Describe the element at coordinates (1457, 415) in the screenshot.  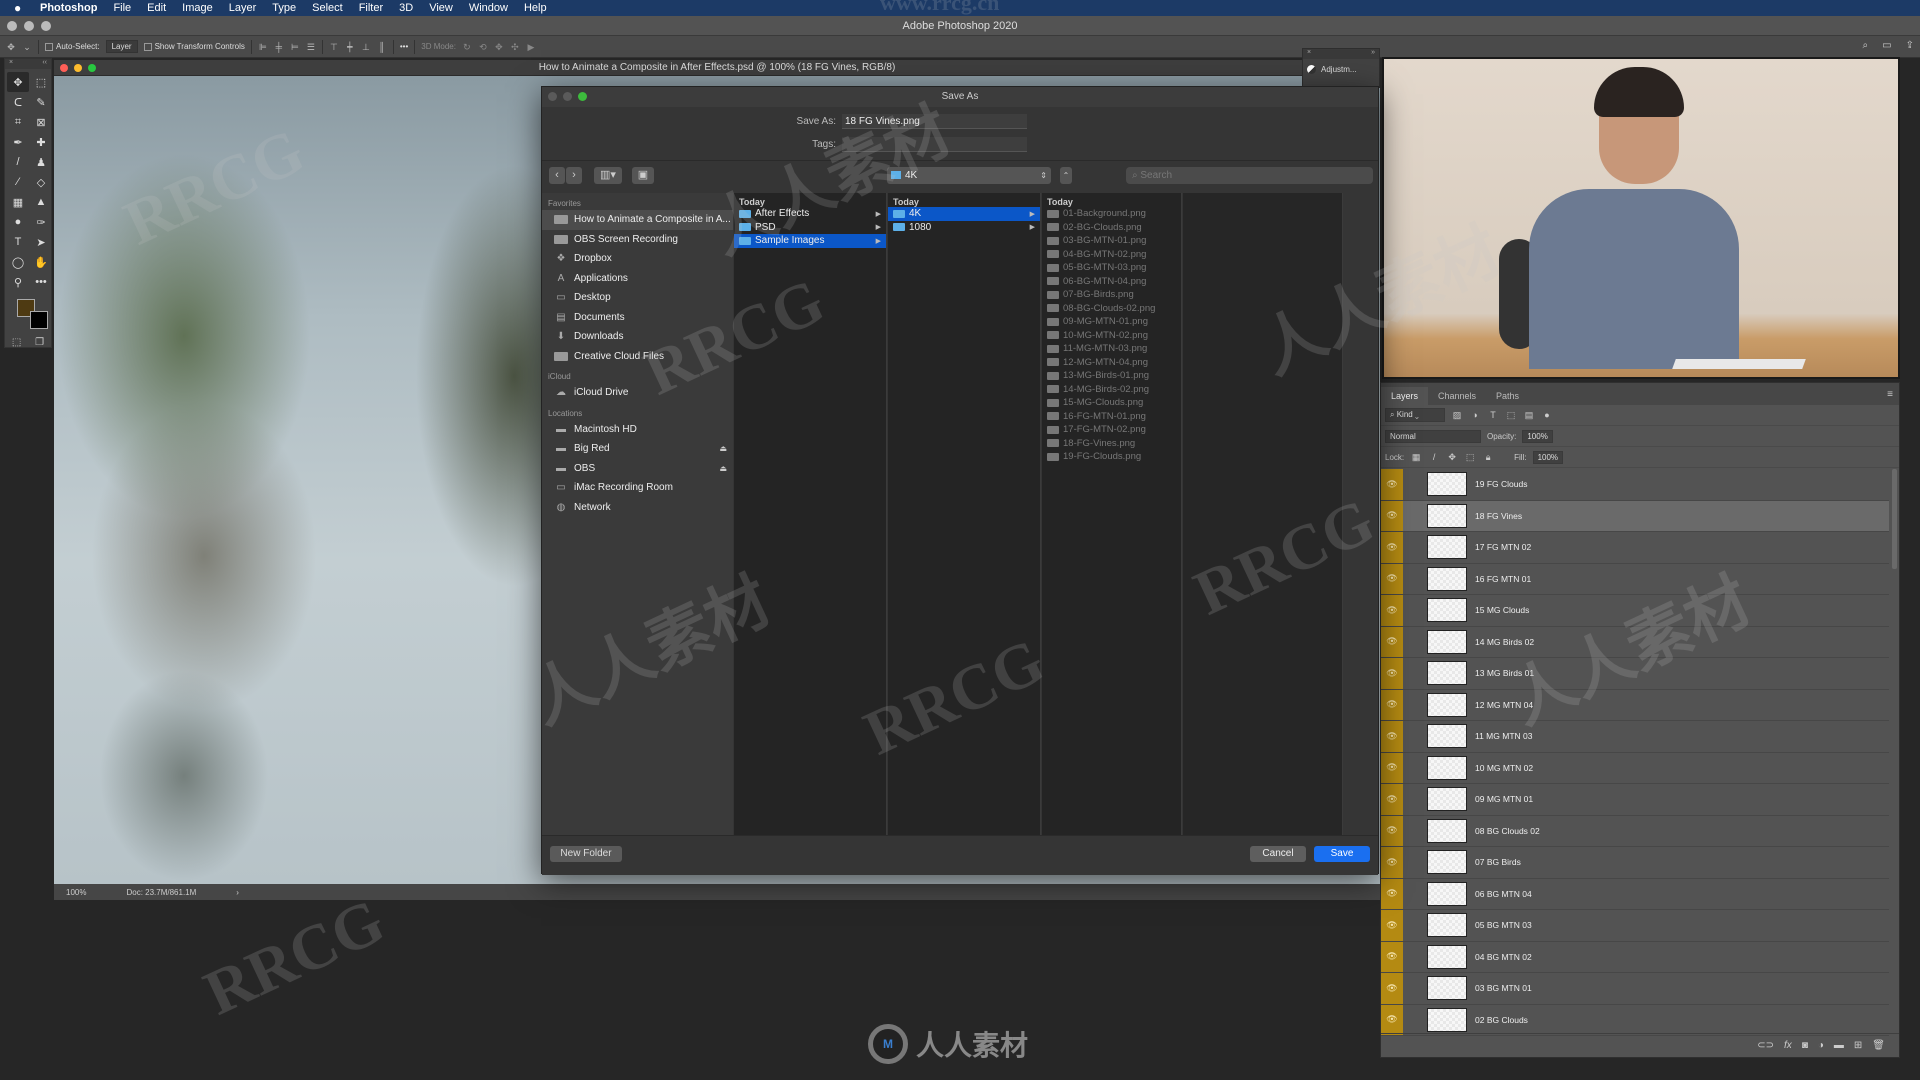
I see `filter-pixel-icon: ▨` at that location.